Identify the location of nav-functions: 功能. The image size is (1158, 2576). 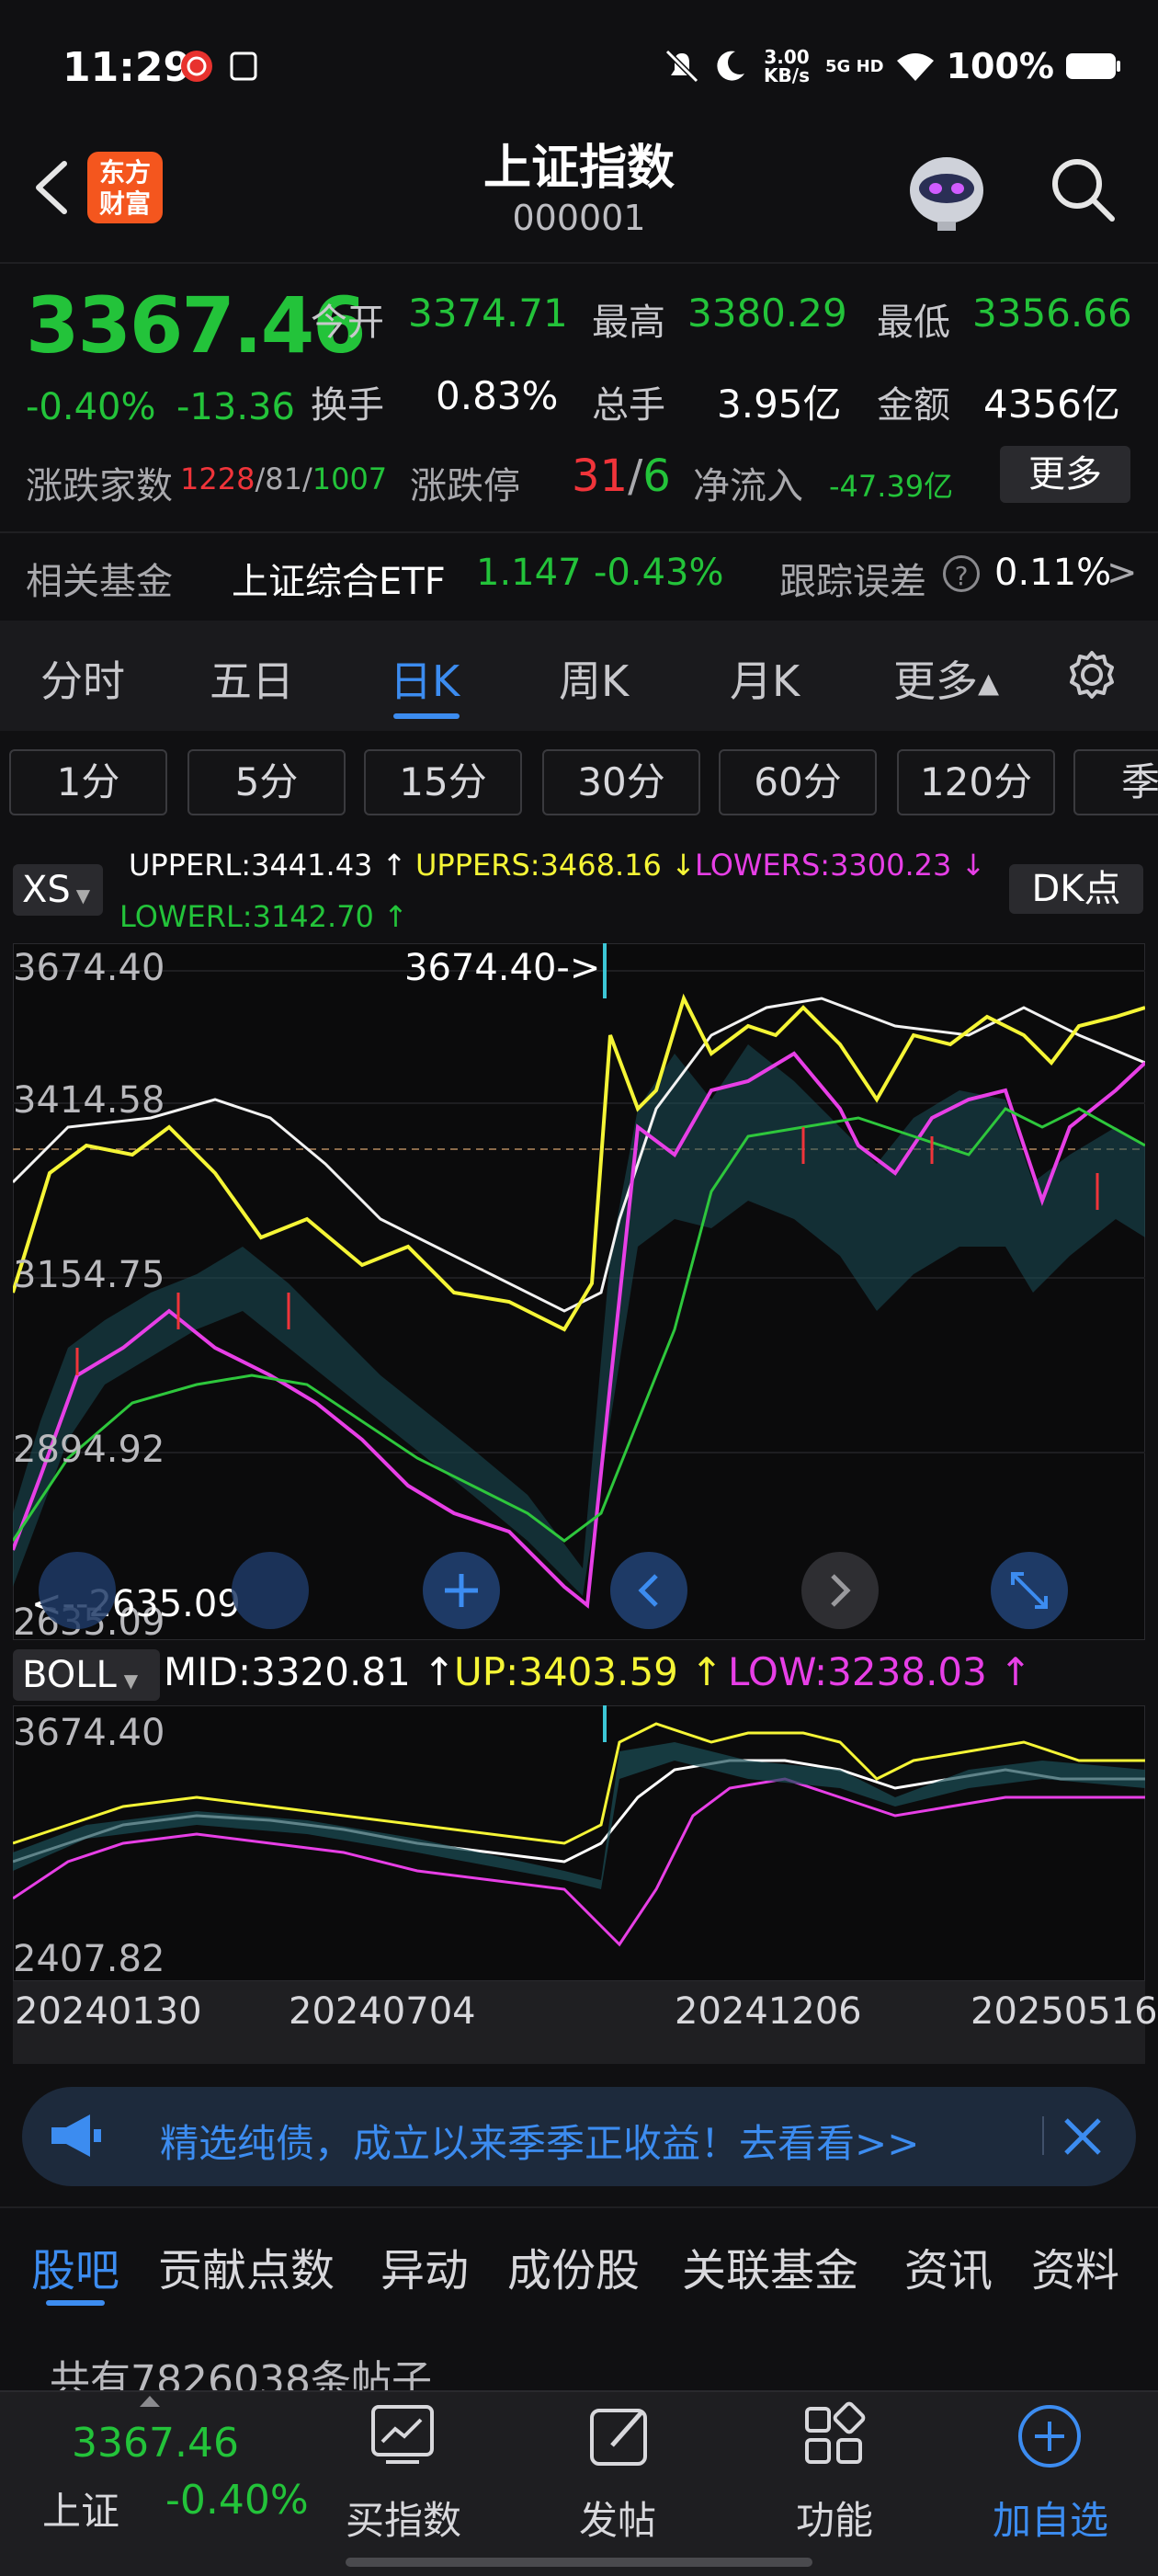
(835, 2518).